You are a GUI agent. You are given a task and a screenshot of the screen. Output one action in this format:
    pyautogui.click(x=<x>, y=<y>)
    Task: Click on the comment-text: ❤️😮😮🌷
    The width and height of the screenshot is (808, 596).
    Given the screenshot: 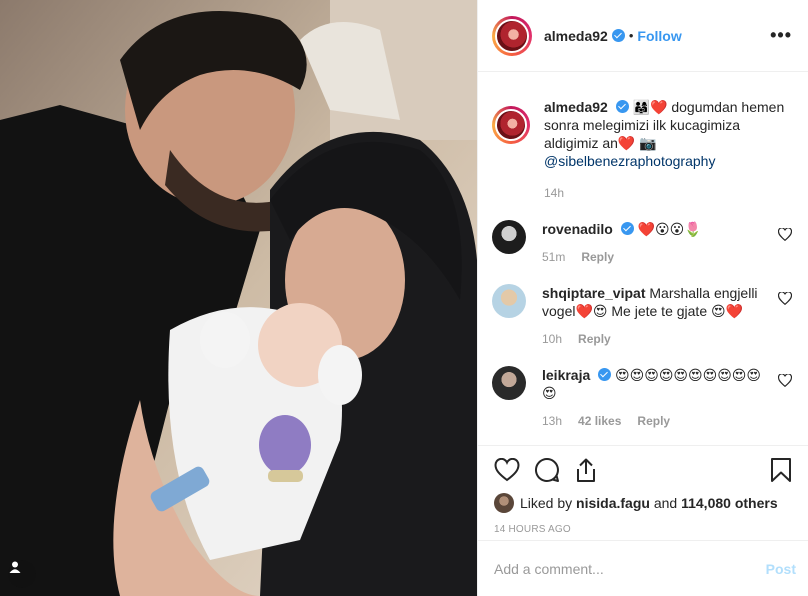 What is the action you would take?
    pyautogui.click(x=669, y=229)
    